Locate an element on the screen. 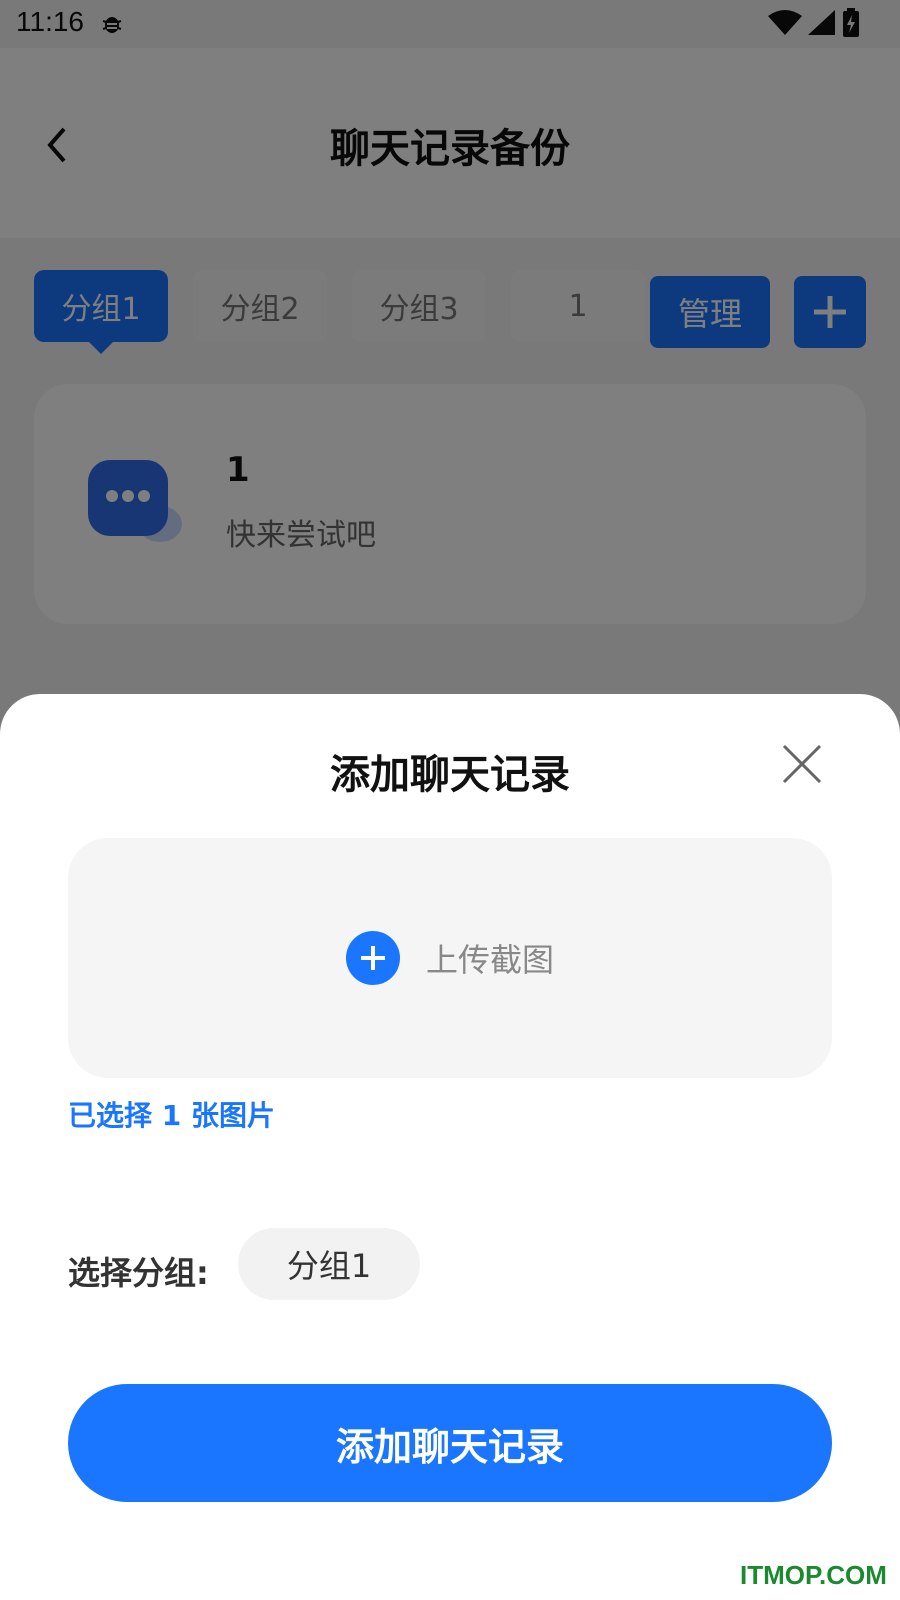 This screenshot has width=900, height=1600. upload-screenshot-area: 上传截图 is located at coordinates (450, 958).